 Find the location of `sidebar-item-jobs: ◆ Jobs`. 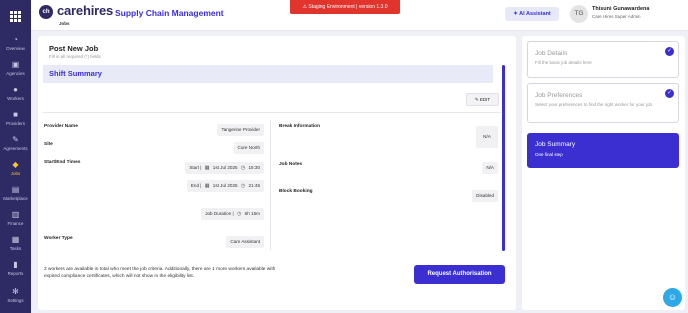

sidebar-item-jobs: ◆ Jobs is located at coordinates (15, 168).